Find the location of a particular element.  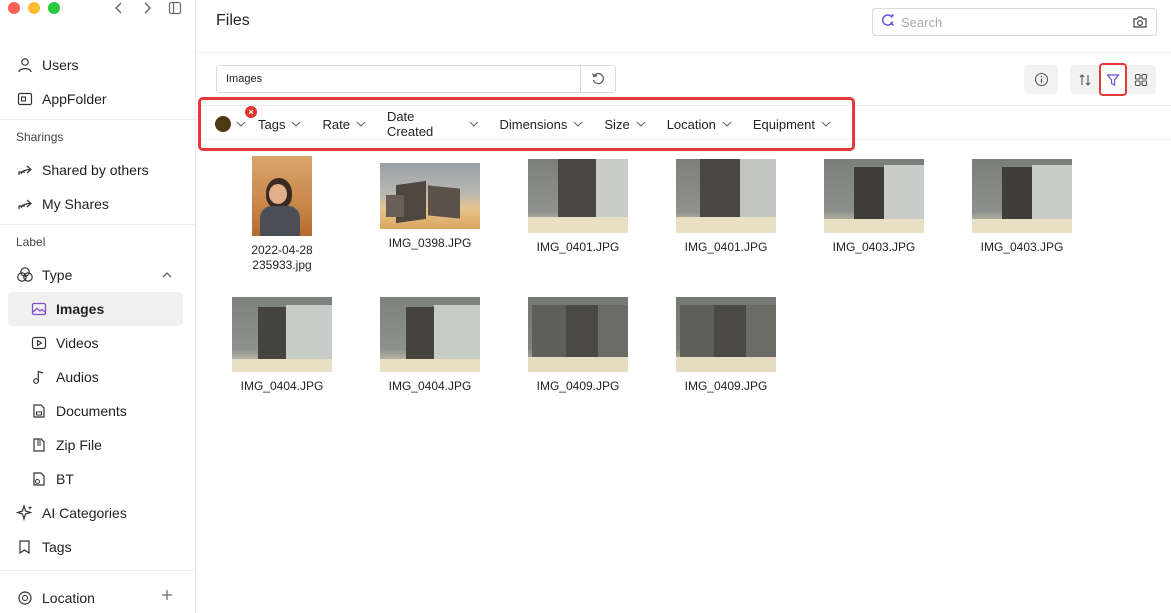

sidebar-item-audios: Audios is located at coordinates (95, 377).